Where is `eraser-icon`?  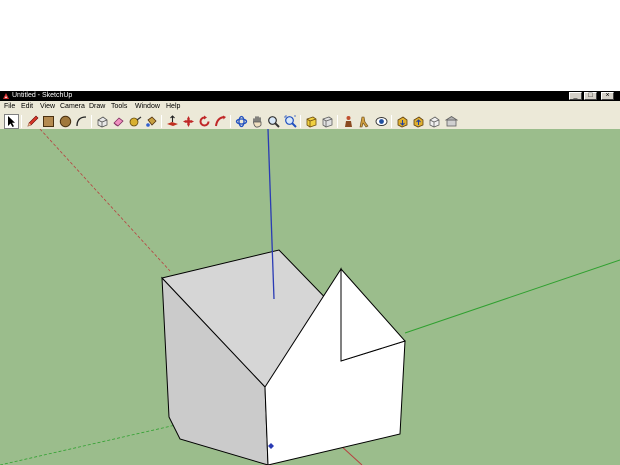
eraser-icon is located at coordinates (118, 122).